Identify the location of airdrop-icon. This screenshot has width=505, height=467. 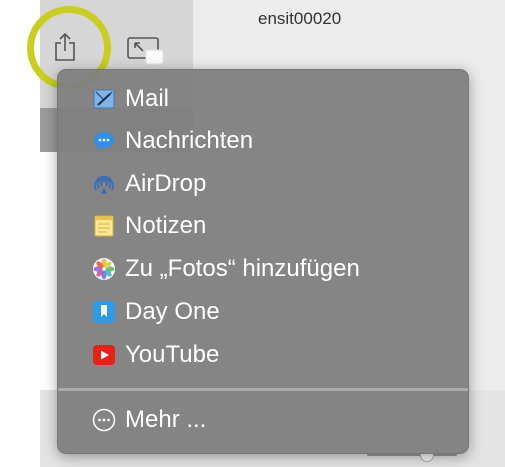
(104, 184).